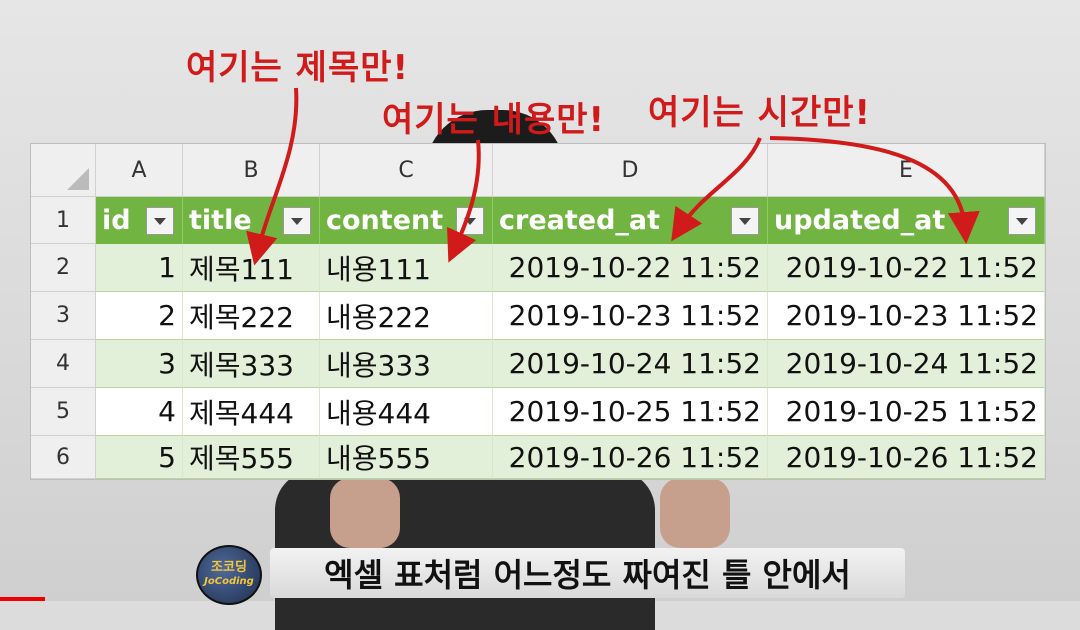  Describe the element at coordinates (906, 457) in the screenshot. I see `cell-updated-at: 2019-10-26 11:52` at that location.